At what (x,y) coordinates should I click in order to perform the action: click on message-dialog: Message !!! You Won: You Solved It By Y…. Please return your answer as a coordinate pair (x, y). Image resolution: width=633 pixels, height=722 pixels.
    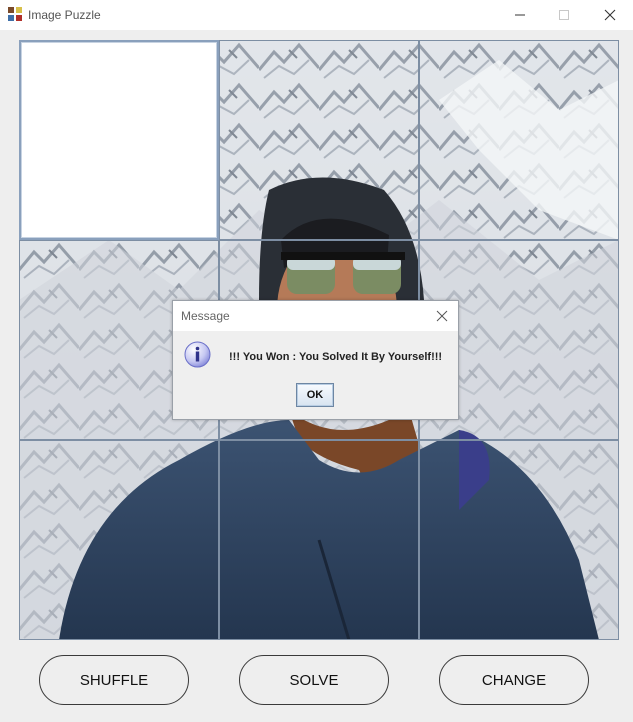
    Looking at the image, I should click on (315, 360).